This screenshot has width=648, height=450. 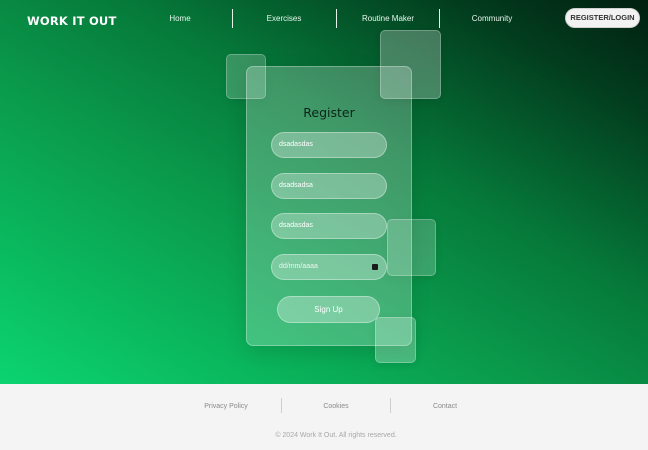 I want to click on footer-link-privacy-policy: Privacy Policy, so click(x=226, y=407).